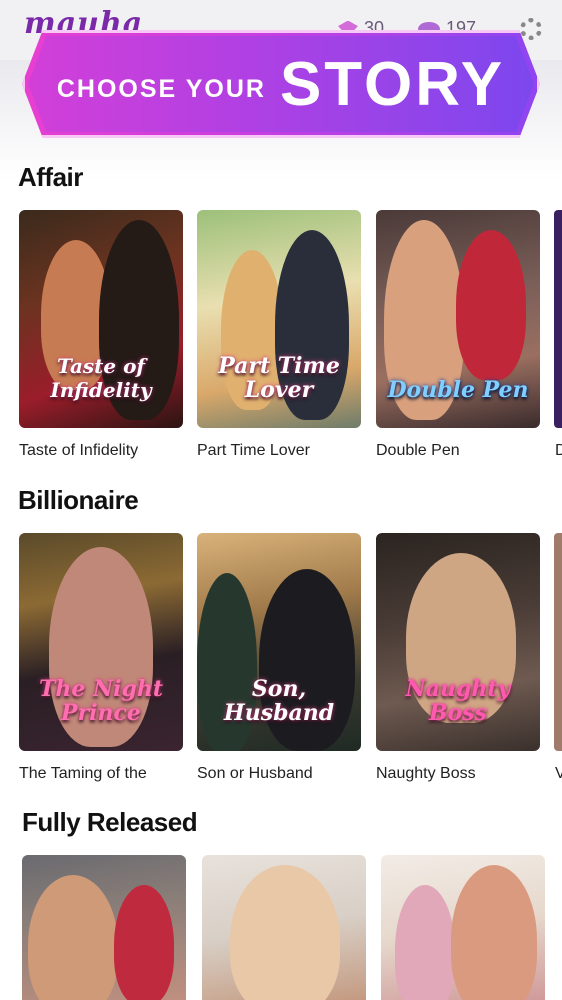 The height and width of the screenshot is (1000, 562). I want to click on section-title-affair: Affair, so click(50, 177).